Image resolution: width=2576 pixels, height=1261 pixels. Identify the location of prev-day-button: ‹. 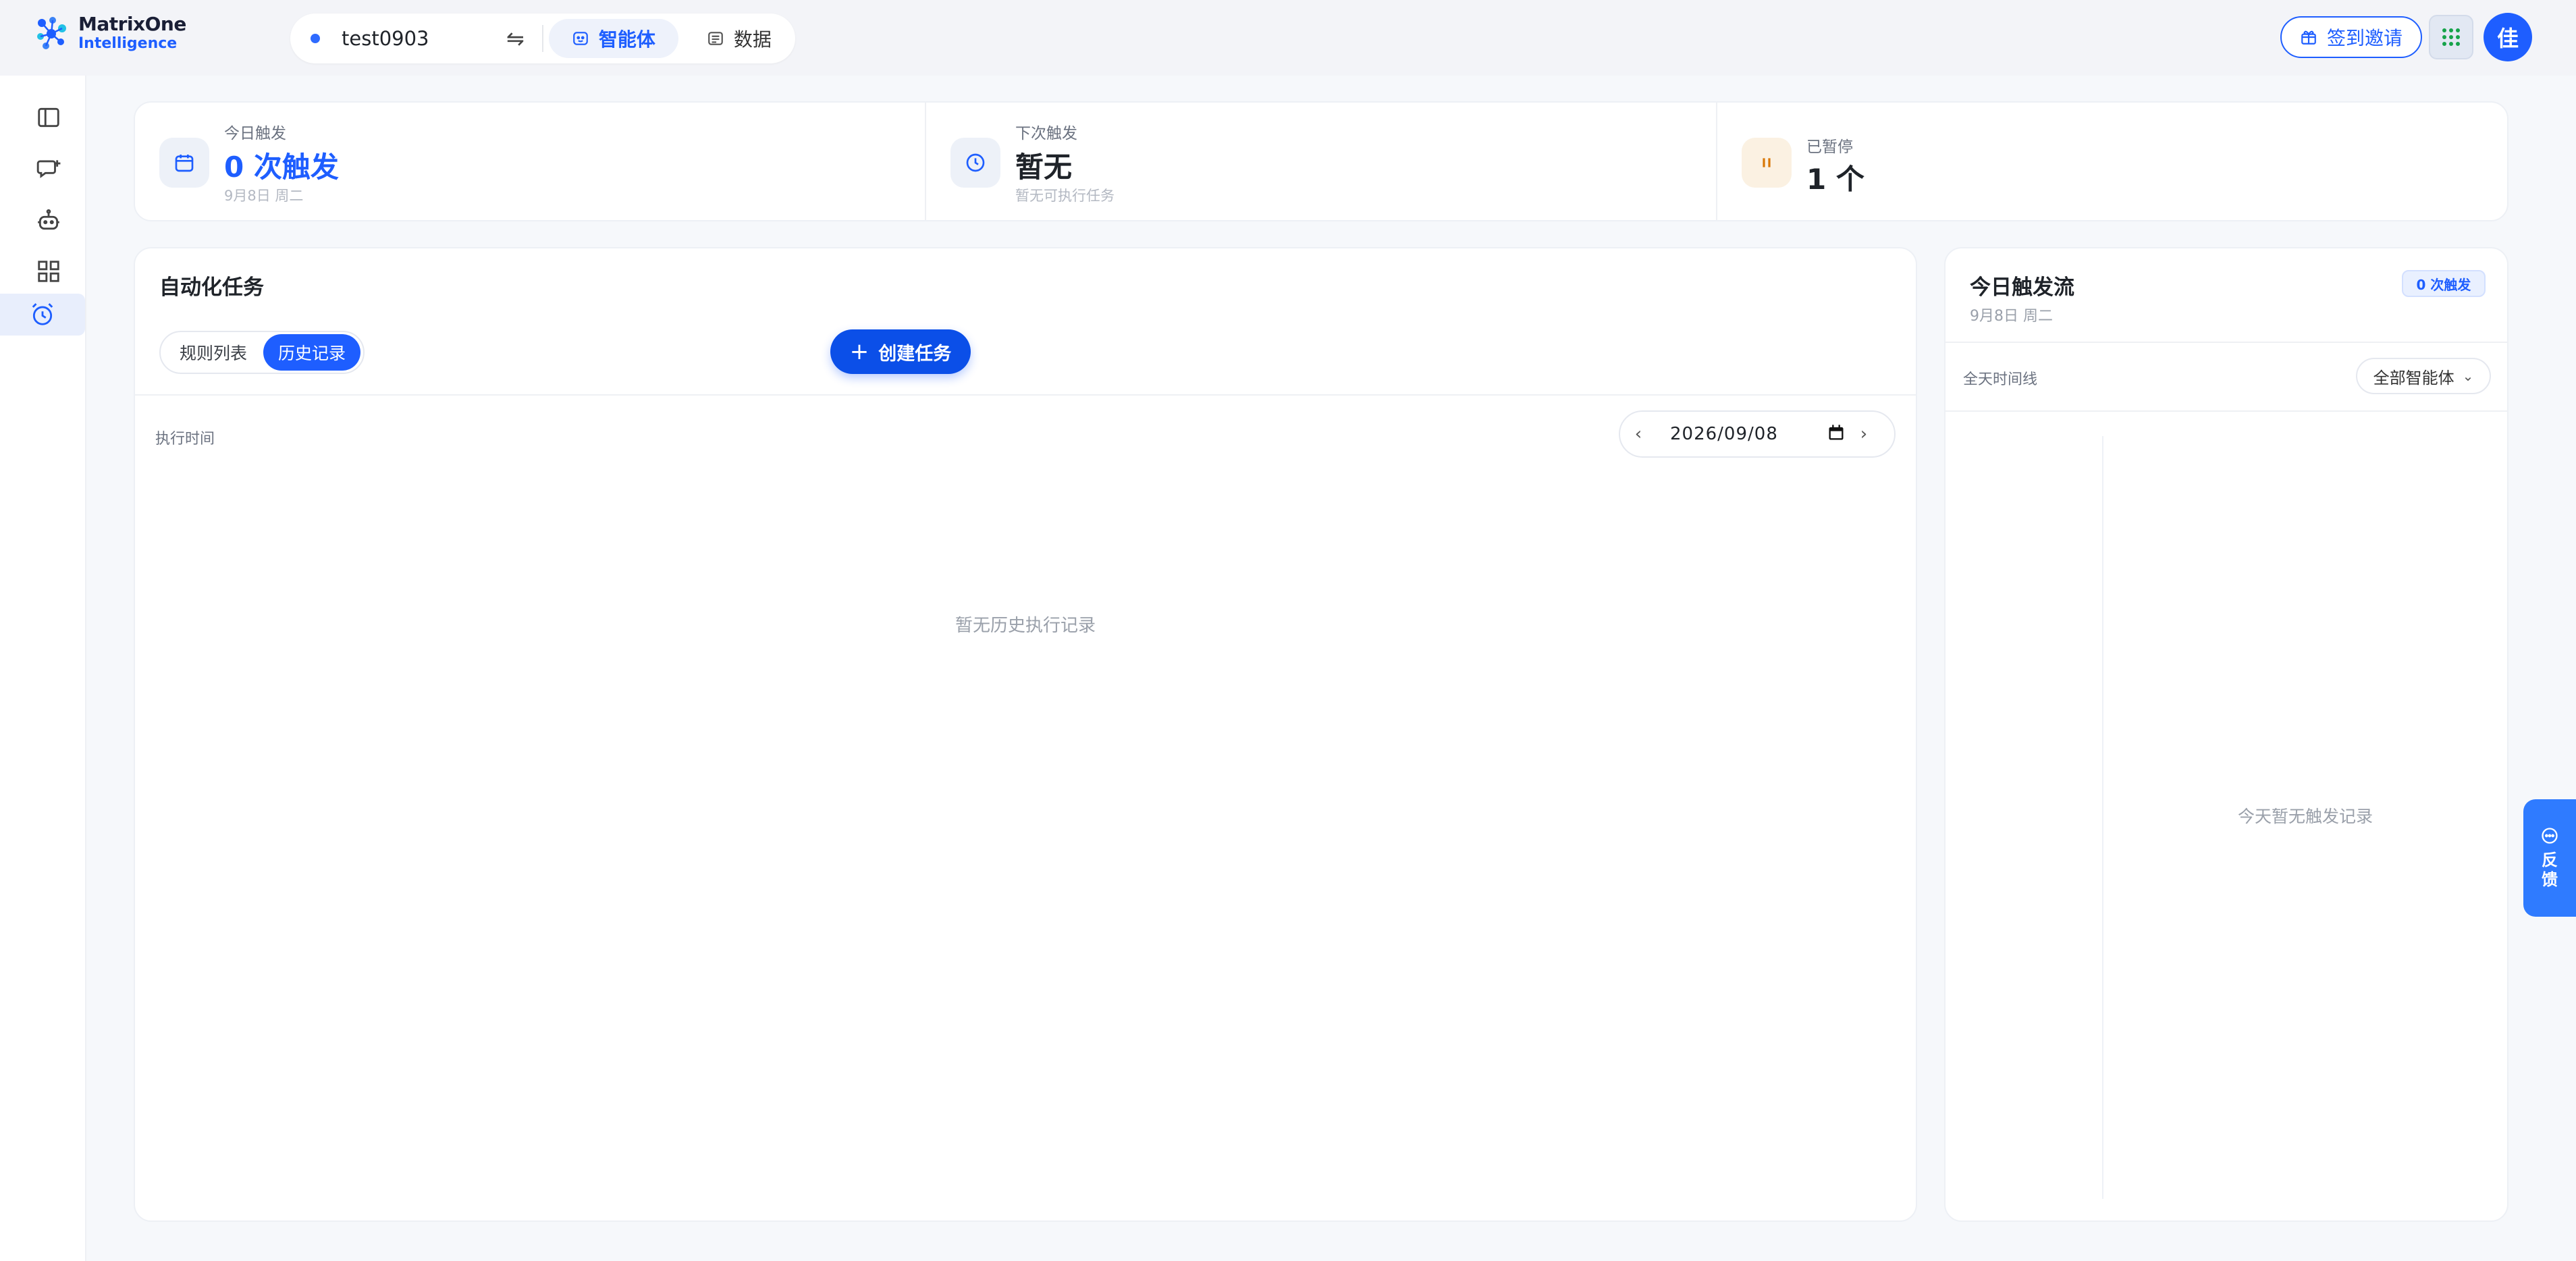
(1638, 434).